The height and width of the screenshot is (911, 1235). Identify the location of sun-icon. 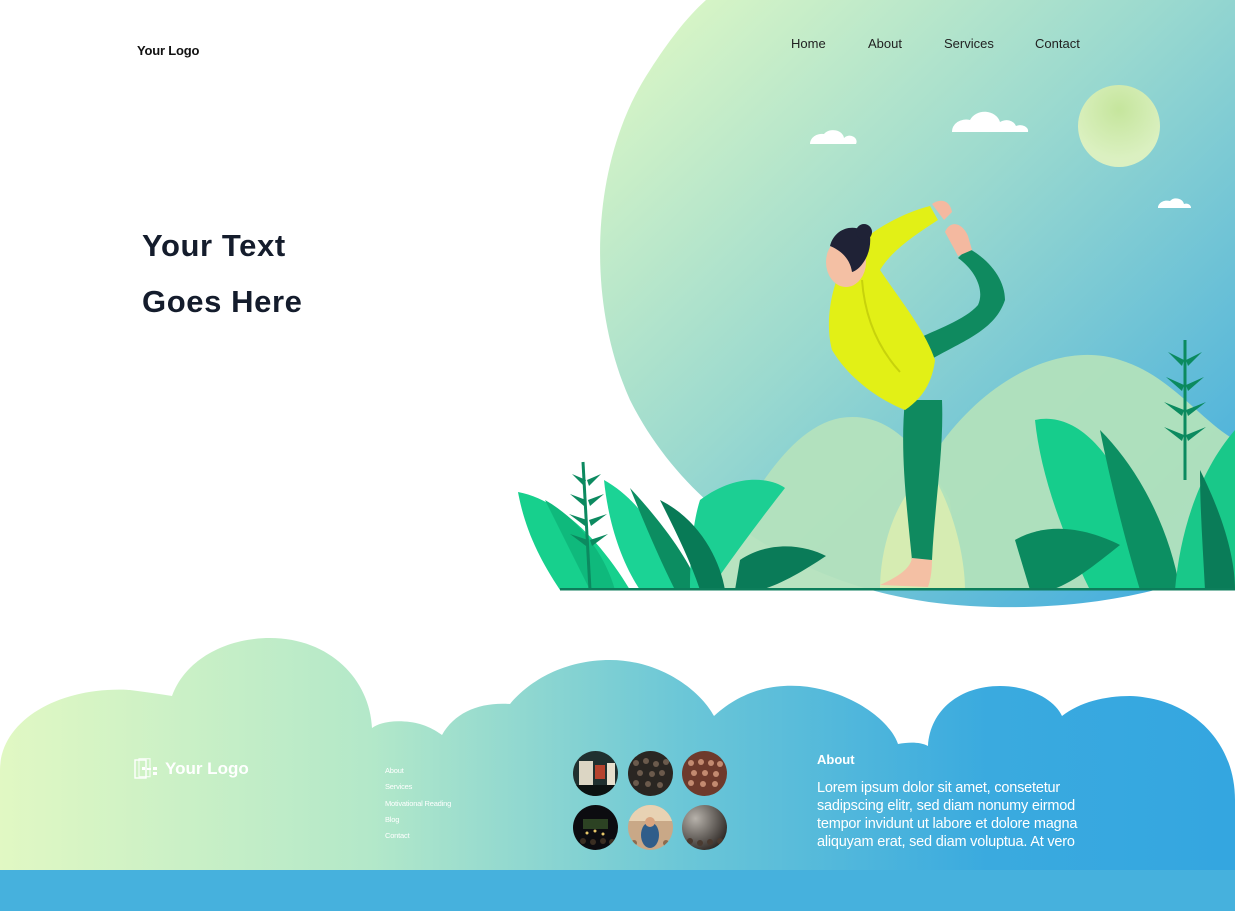
(1119, 126).